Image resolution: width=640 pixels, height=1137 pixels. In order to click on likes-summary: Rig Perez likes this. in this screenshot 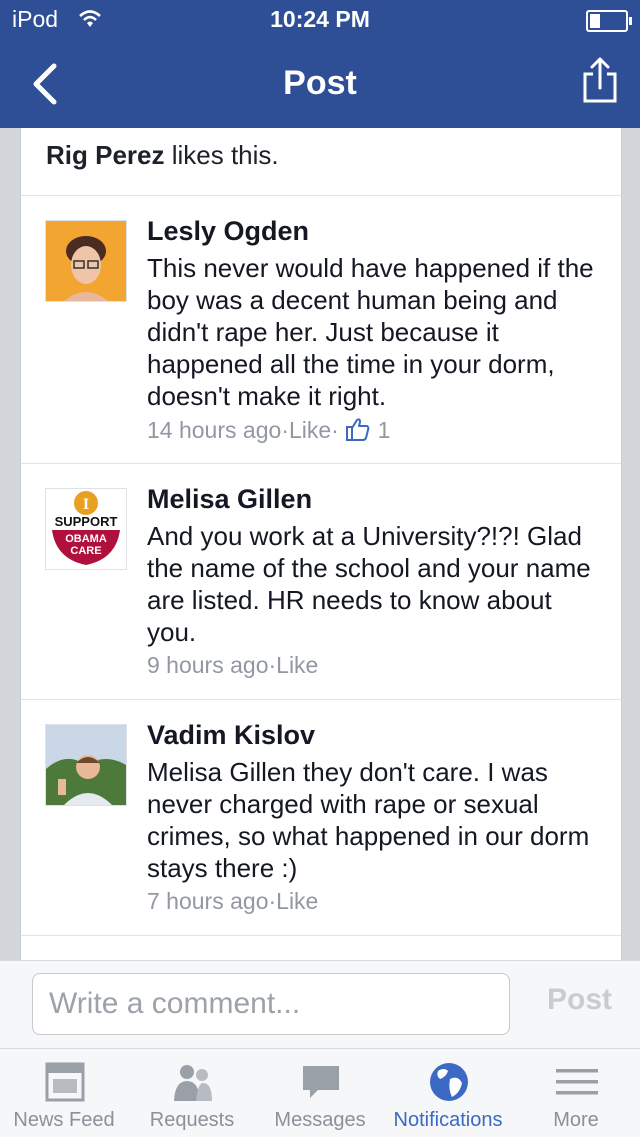, I will do `click(162, 155)`.